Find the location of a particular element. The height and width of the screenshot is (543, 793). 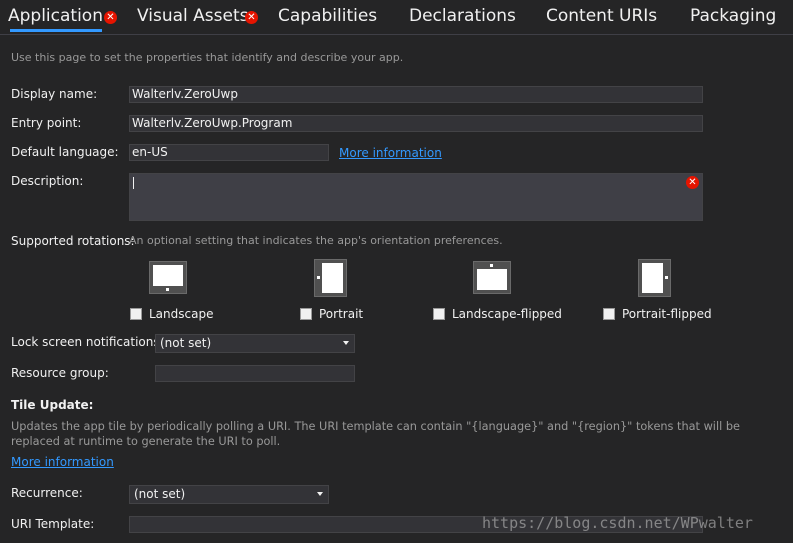

tab-declarations: Declarations is located at coordinates (462, 16).